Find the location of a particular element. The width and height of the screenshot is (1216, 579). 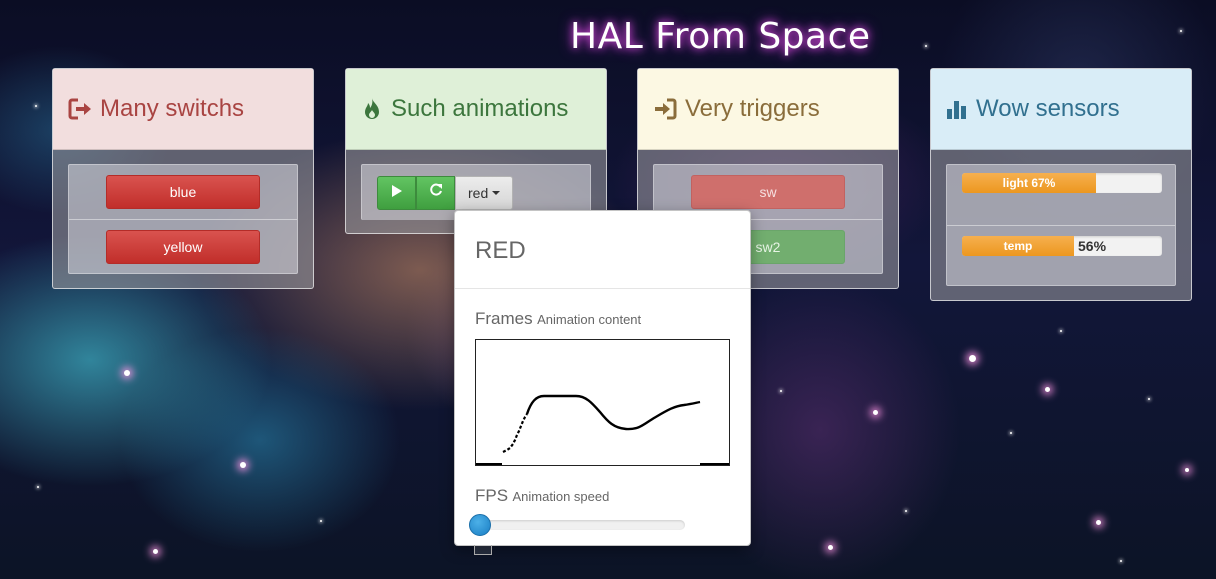

switch-button-blue: blue is located at coordinates (183, 192).